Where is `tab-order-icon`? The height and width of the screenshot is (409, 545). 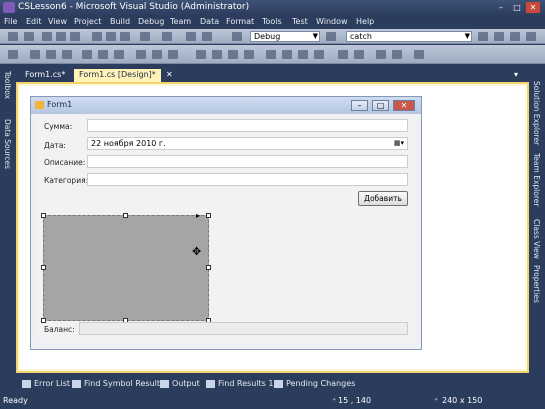 tab-order-icon is located at coordinates (419, 54).